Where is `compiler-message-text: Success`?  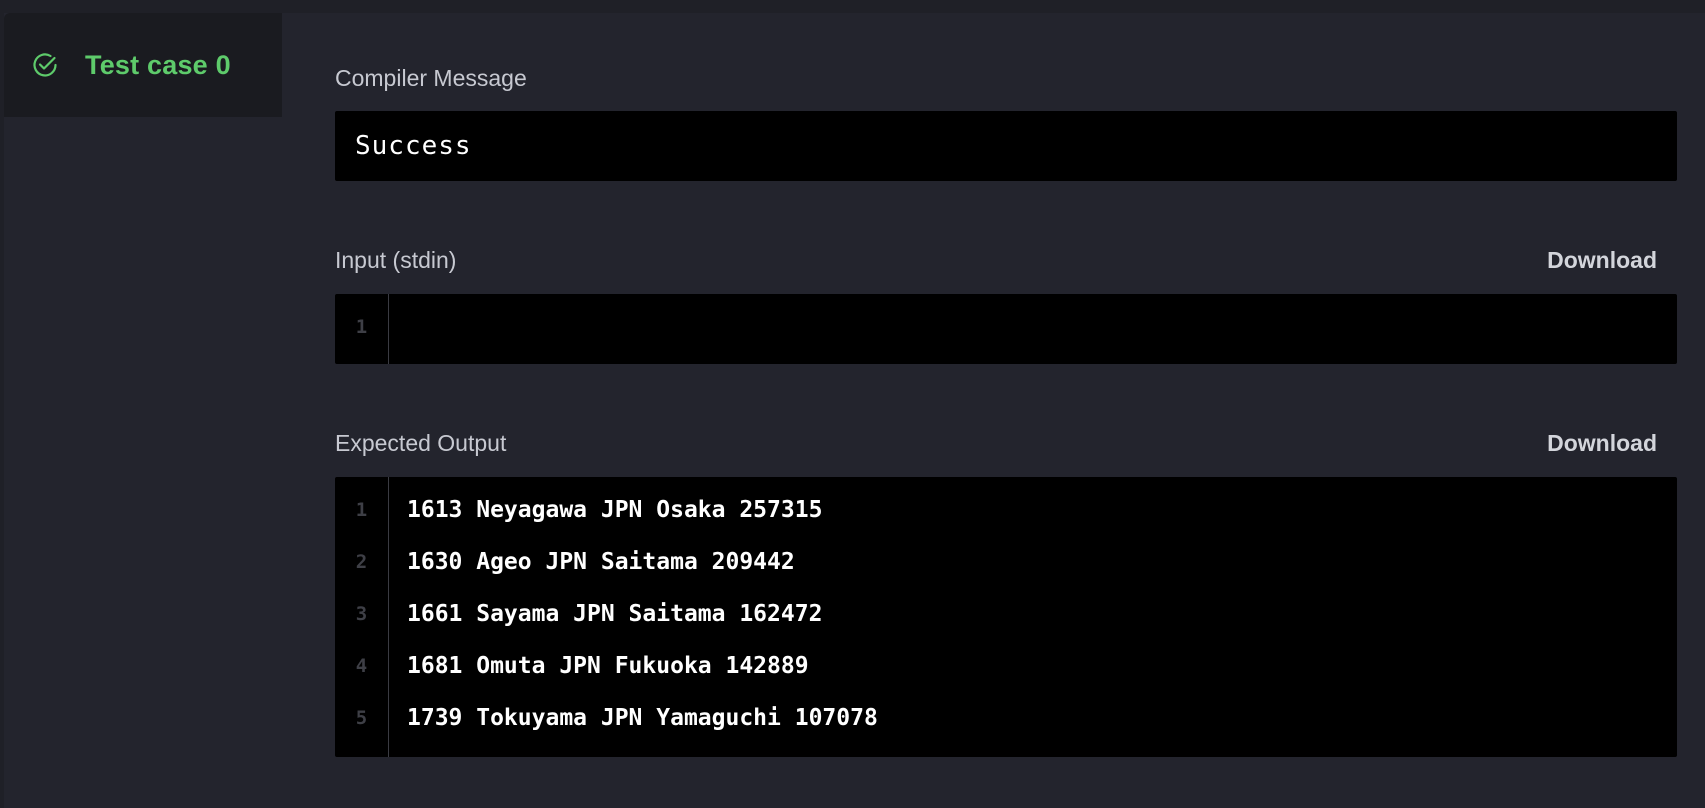
compiler-message-text: Success is located at coordinates (413, 146).